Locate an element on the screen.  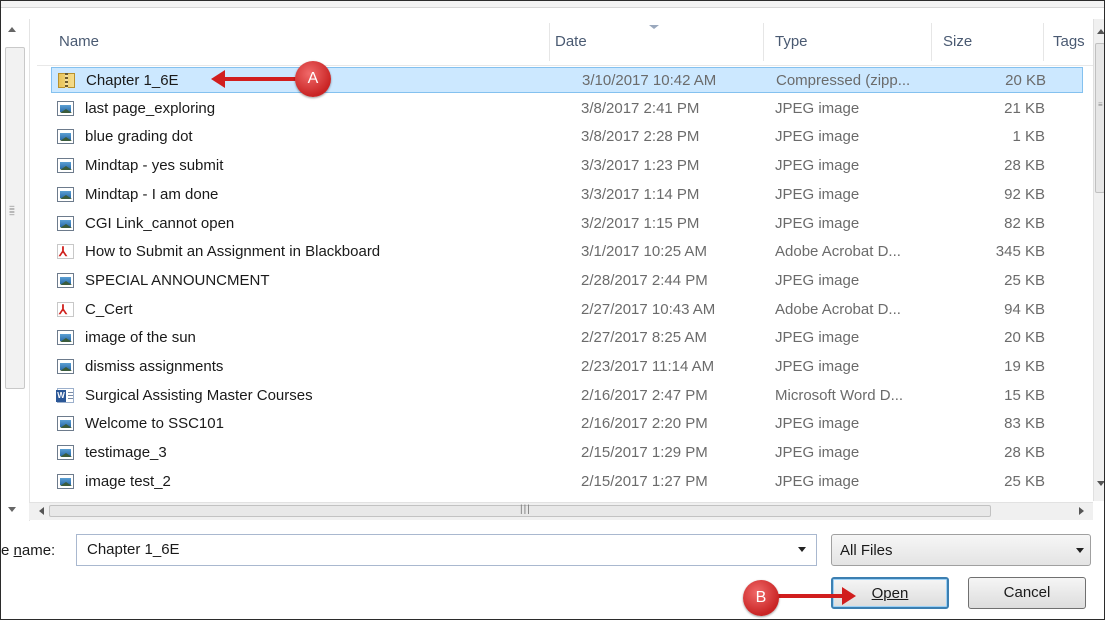
file-date: 2/16/2017 2:20 PM is located at coordinates (644, 424).